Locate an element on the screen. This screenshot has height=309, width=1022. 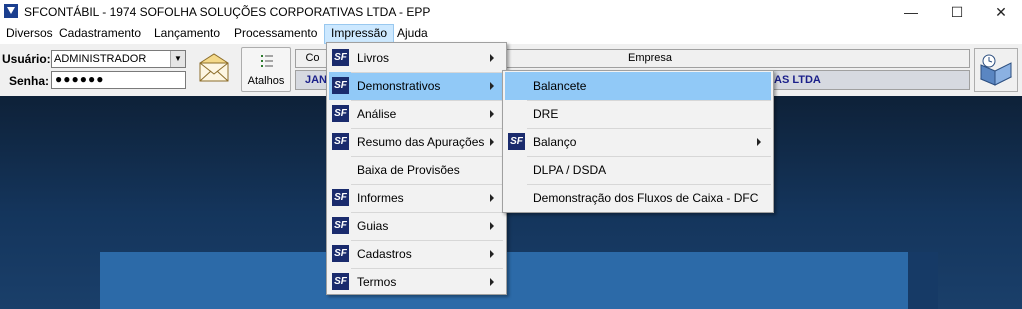
minimize-button: — is located at coordinates (911, 12).